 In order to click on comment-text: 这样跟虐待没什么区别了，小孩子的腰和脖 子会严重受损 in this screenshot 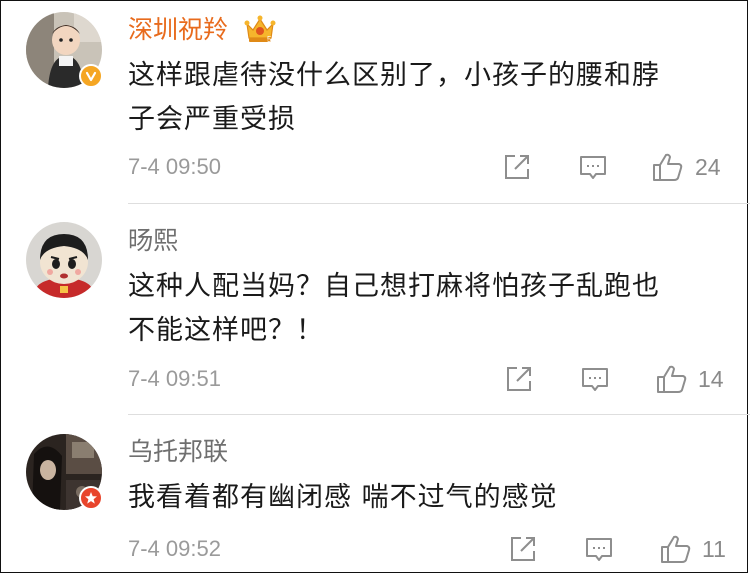, I will do `click(394, 98)`.